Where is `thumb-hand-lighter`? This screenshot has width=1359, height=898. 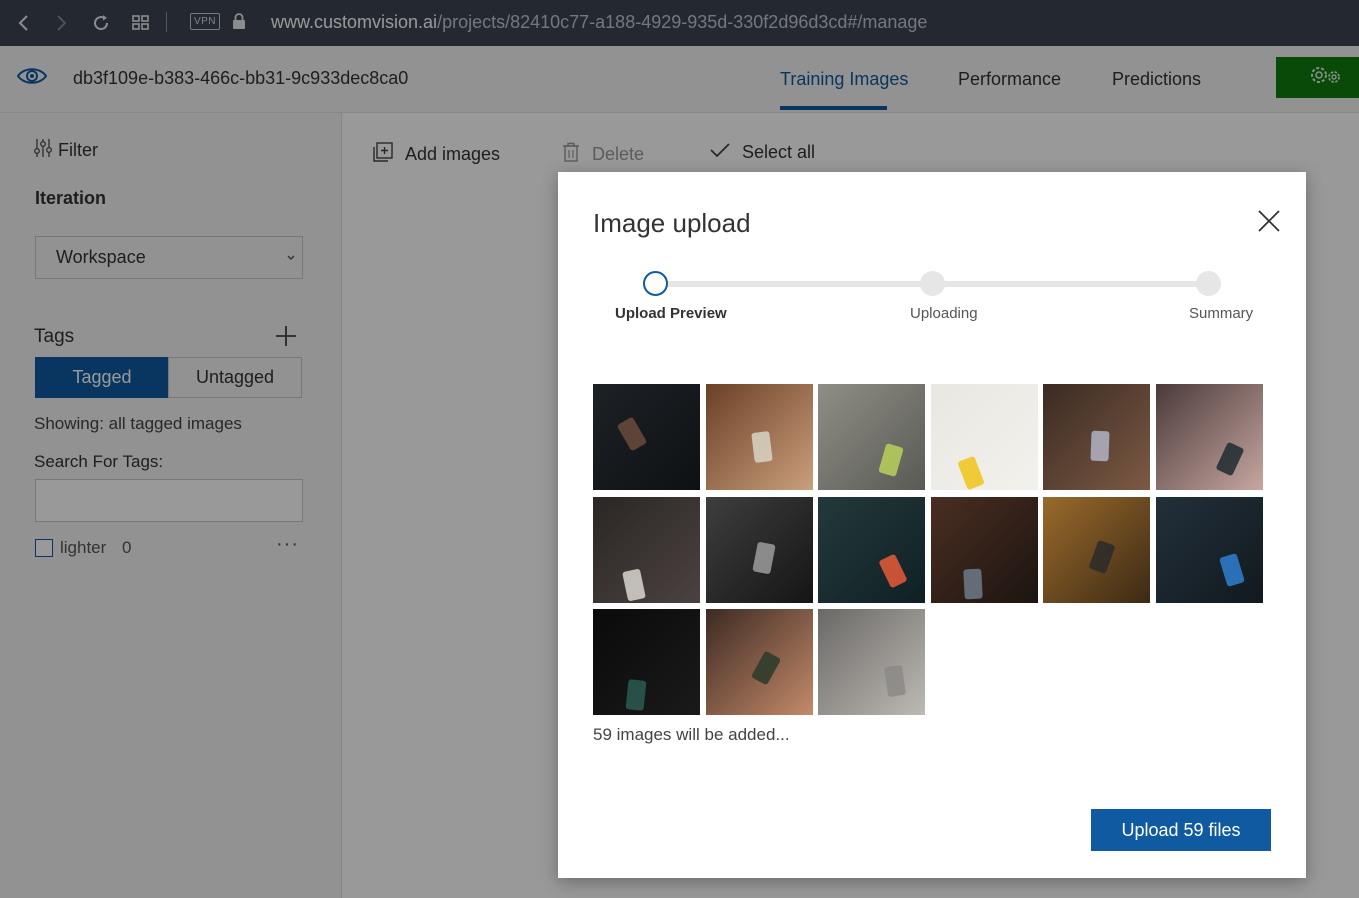 thumb-hand-lighter is located at coordinates (759, 662).